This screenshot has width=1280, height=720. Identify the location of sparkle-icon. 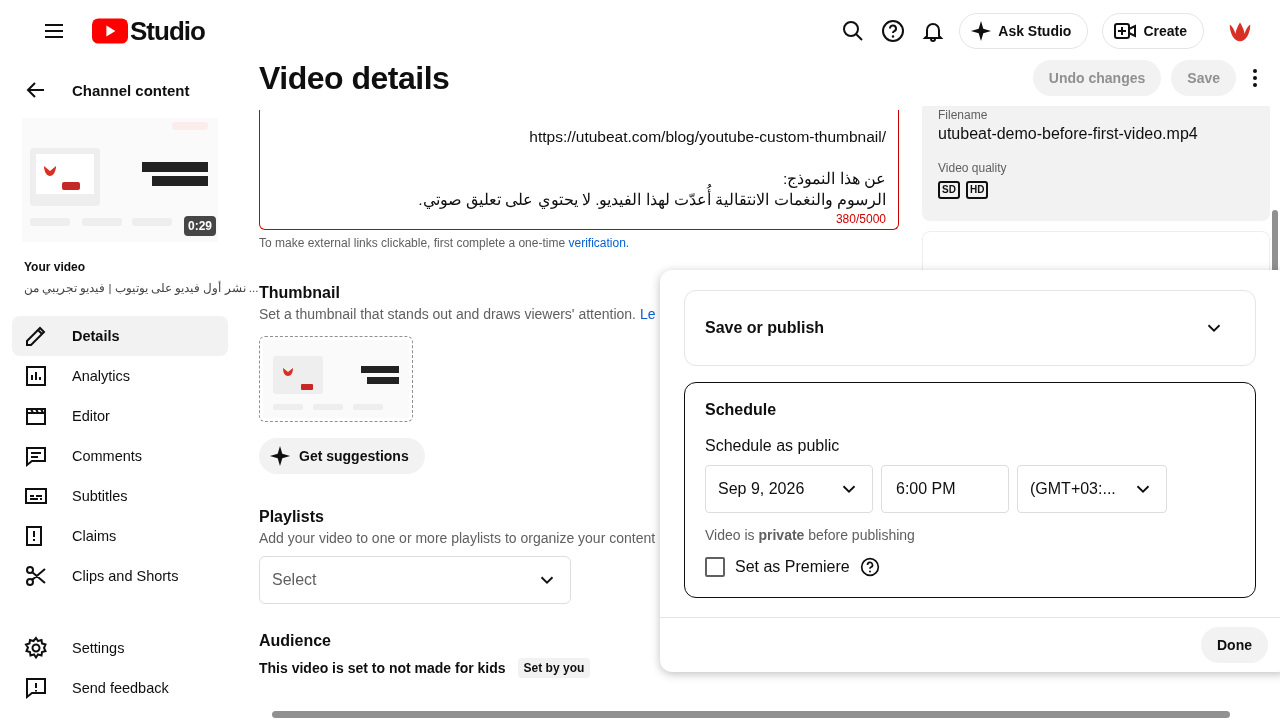
(280, 456).